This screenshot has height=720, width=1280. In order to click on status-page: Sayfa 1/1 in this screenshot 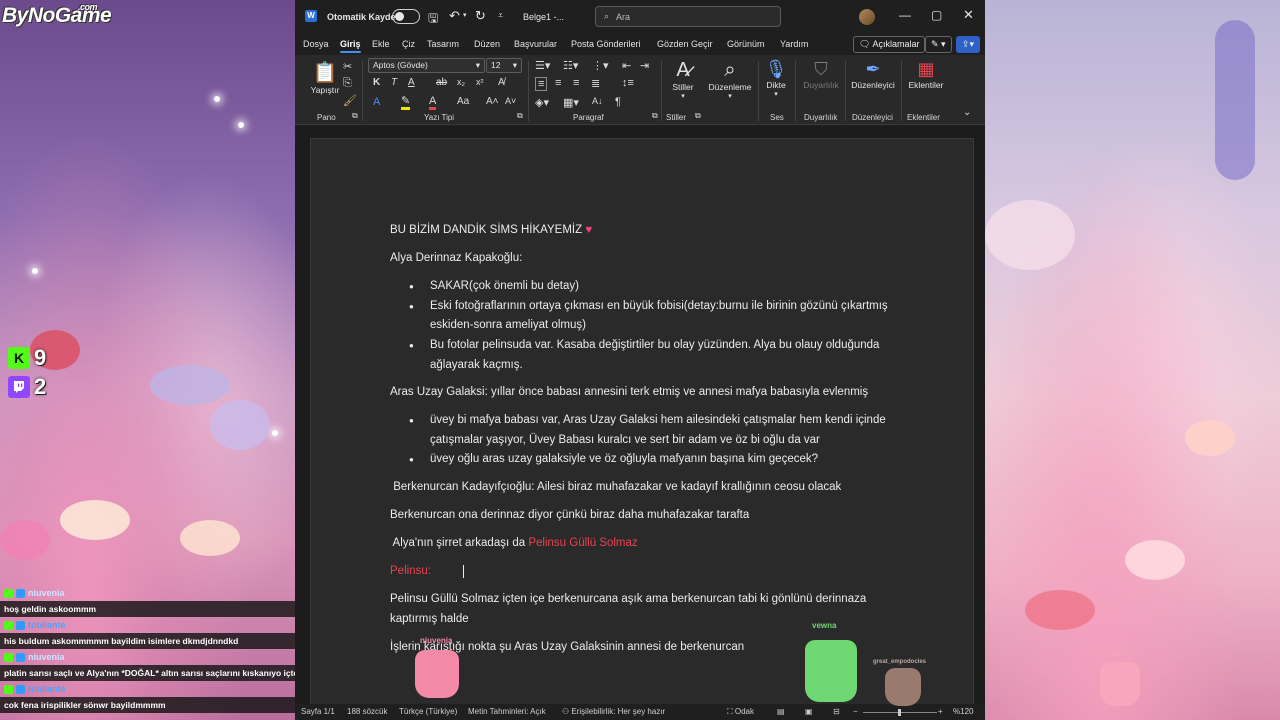, I will do `click(318, 711)`.